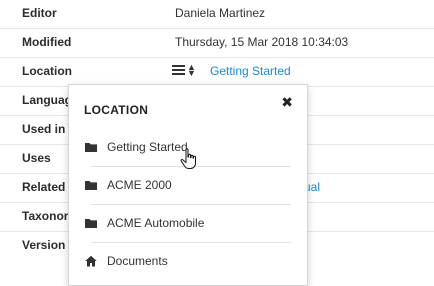 Image resolution: width=434 pixels, height=286 pixels. Describe the element at coordinates (47, 71) in the screenshot. I see `location-label: Location` at that location.